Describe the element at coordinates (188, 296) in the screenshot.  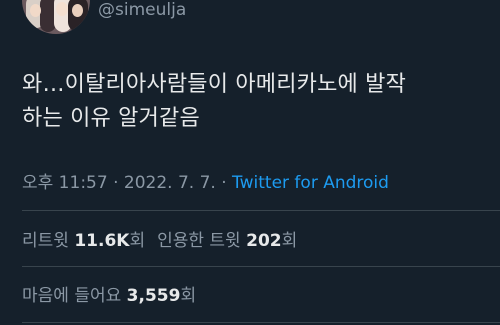
I see `likes-unit: 회` at that location.